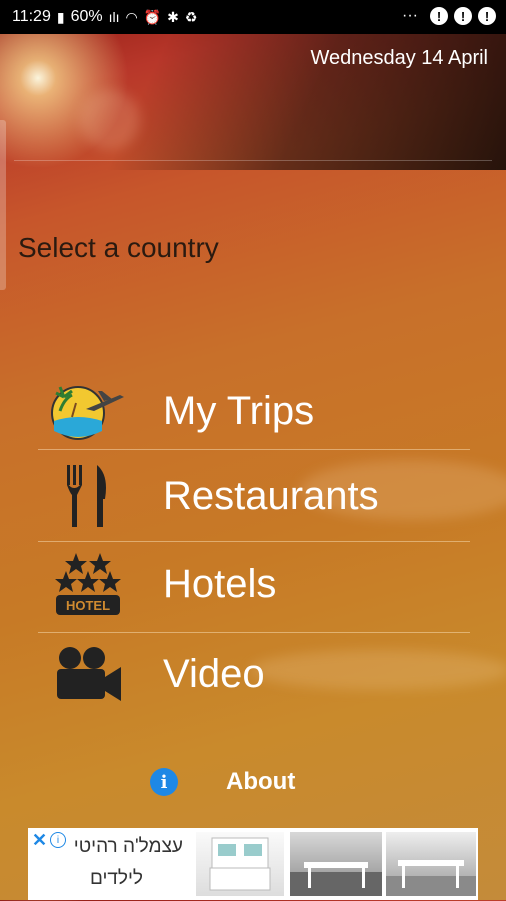 The height and width of the screenshot is (901, 506). Describe the element at coordinates (58, 840) in the screenshot. I see `ad-info-icon: i` at that location.